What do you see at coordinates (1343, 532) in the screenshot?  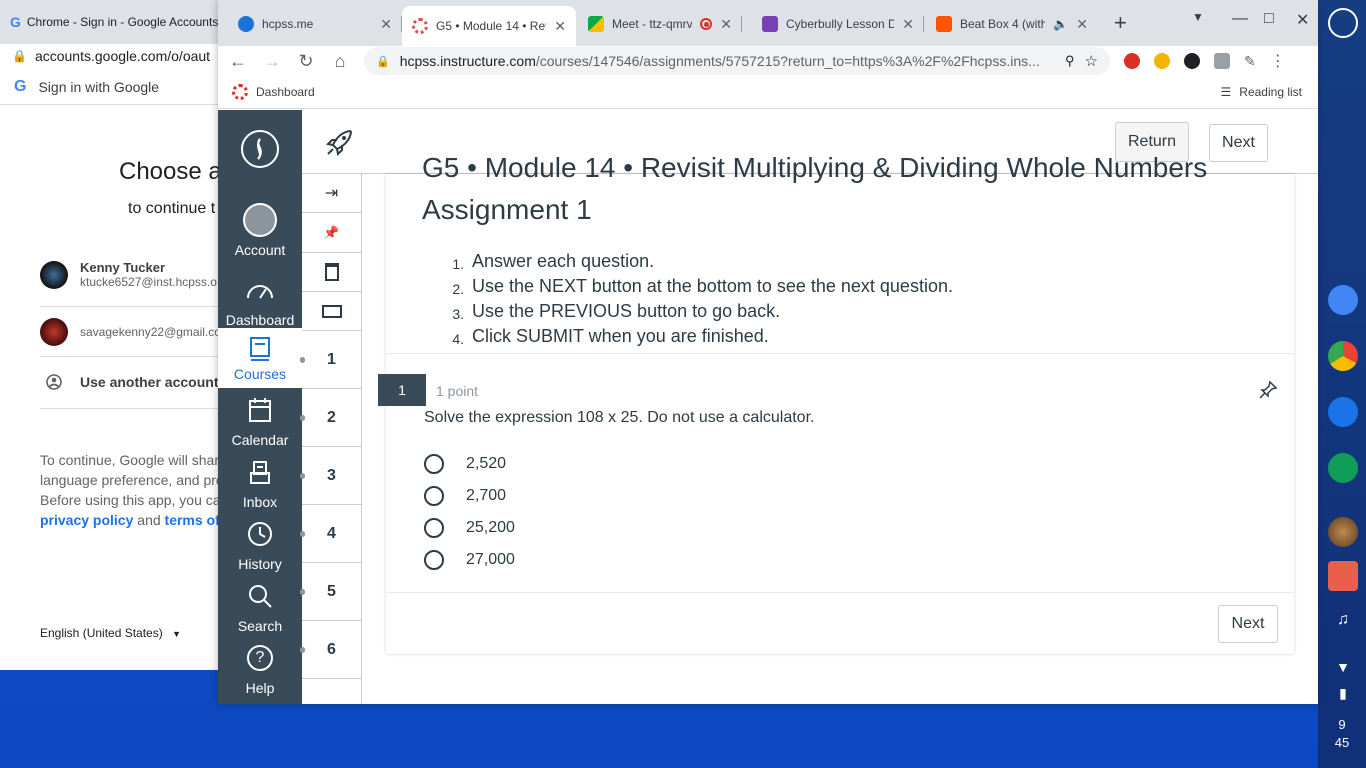 I see `user-avatar-icon` at bounding box center [1343, 532].